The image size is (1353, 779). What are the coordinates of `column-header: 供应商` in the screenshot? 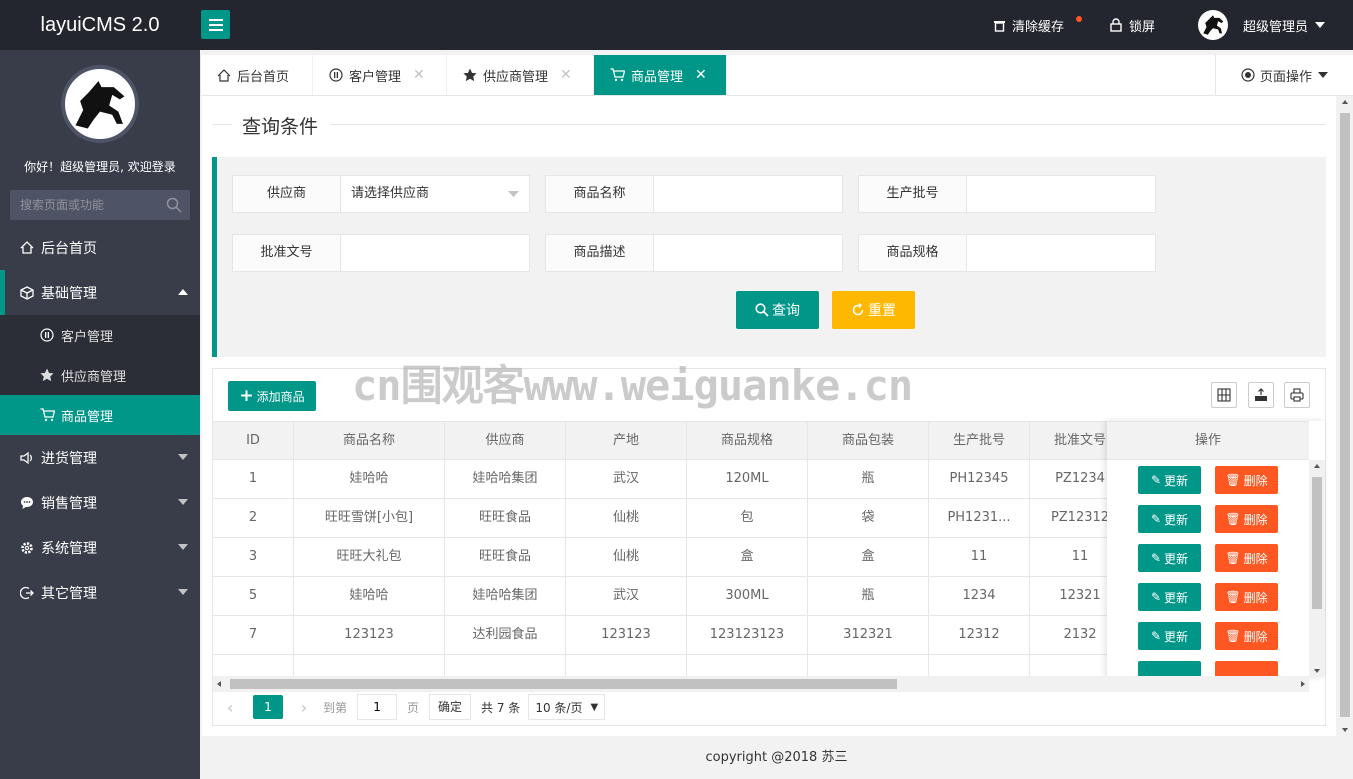 It's located at (505, 441).